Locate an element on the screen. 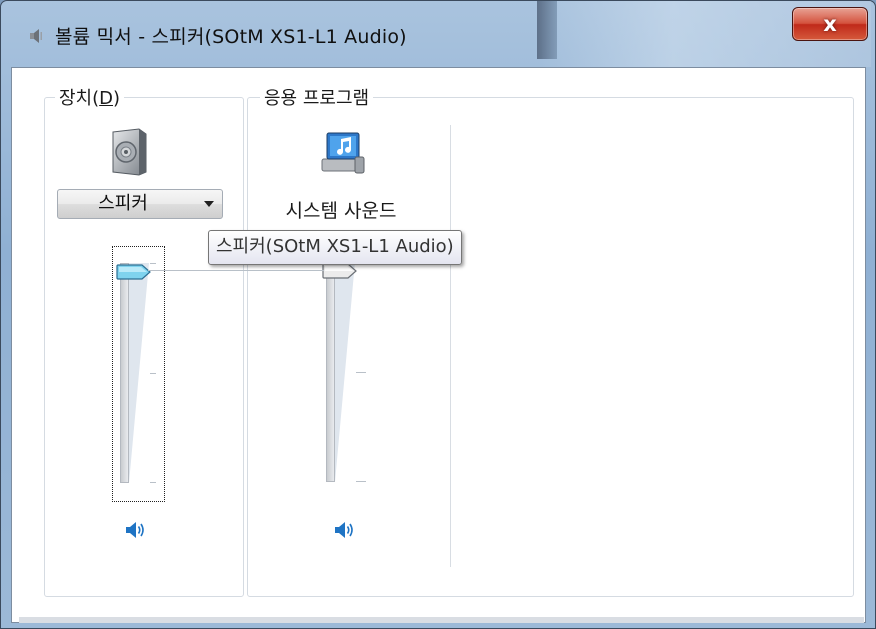 The height and width of the screenshot is (629, 876). speaker-device-icon is located at coordinates (129, 152).